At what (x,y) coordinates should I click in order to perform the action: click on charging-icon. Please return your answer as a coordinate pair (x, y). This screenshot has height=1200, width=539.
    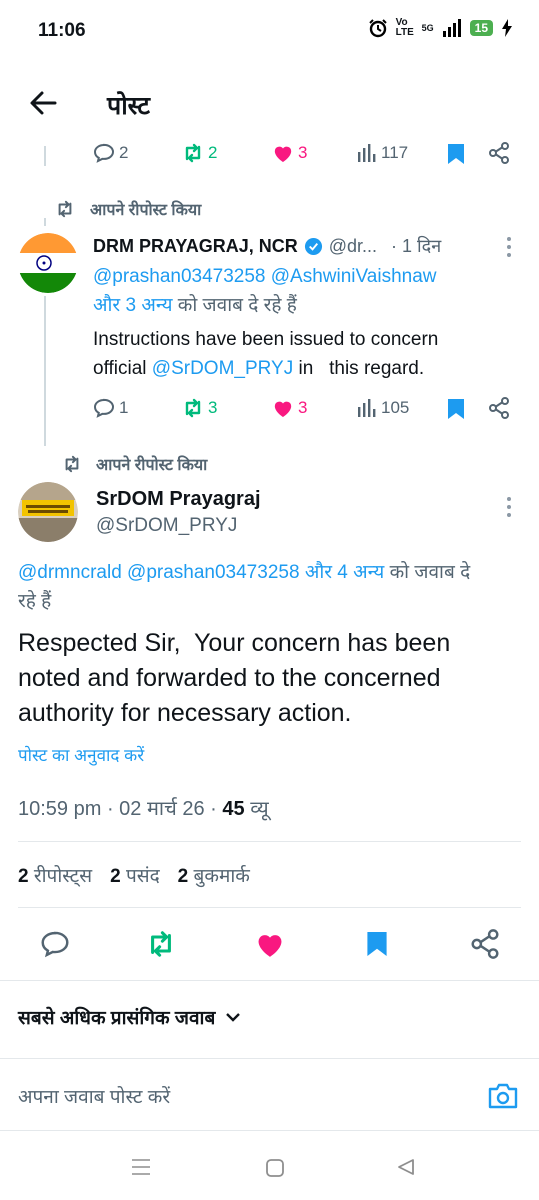
    Looking at the image, I should click on (507, 28).